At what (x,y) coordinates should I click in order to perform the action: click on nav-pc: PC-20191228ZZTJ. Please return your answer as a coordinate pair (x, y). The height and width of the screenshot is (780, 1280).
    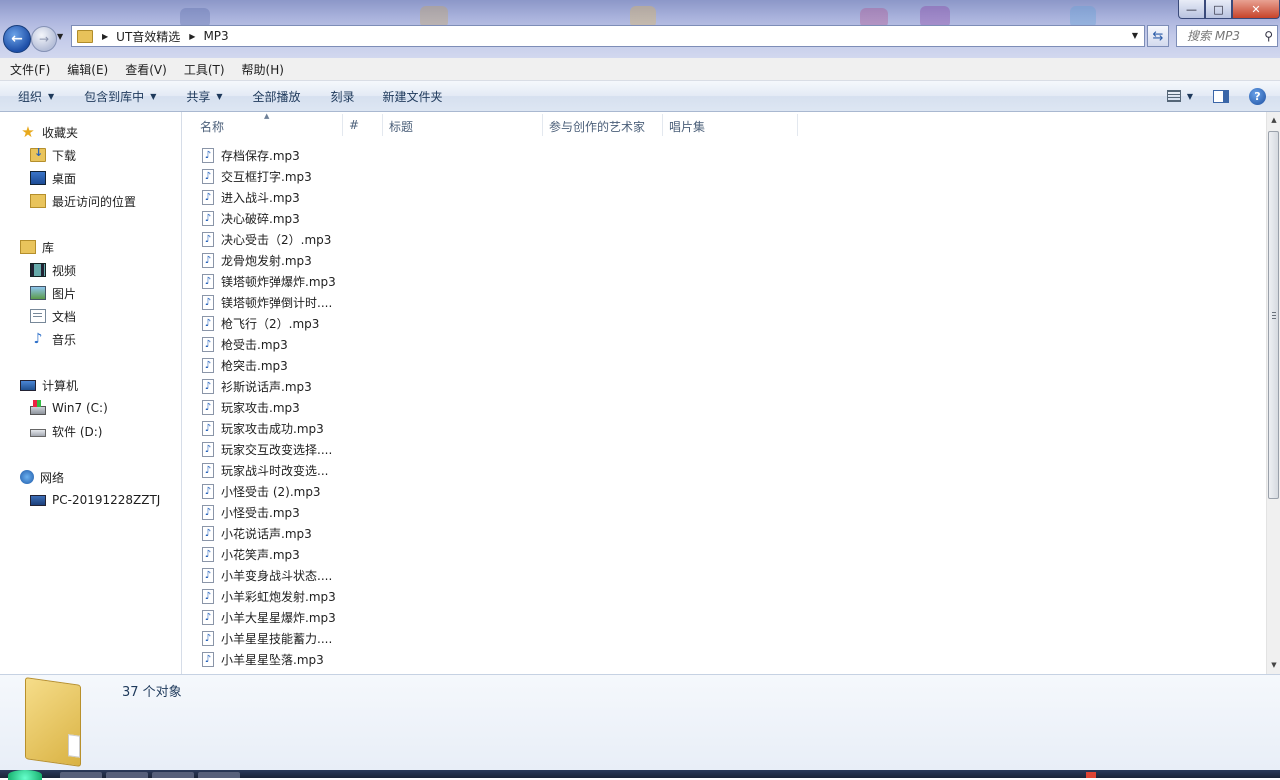
    Looking at the image, I should click on (95, 500).